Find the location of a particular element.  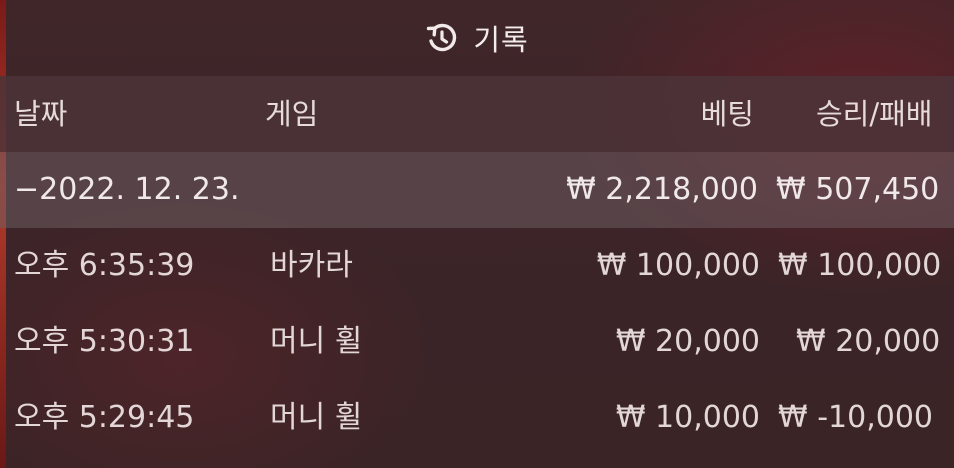

row-result: ₩ -10,000 is located at coordinates (855, 417).